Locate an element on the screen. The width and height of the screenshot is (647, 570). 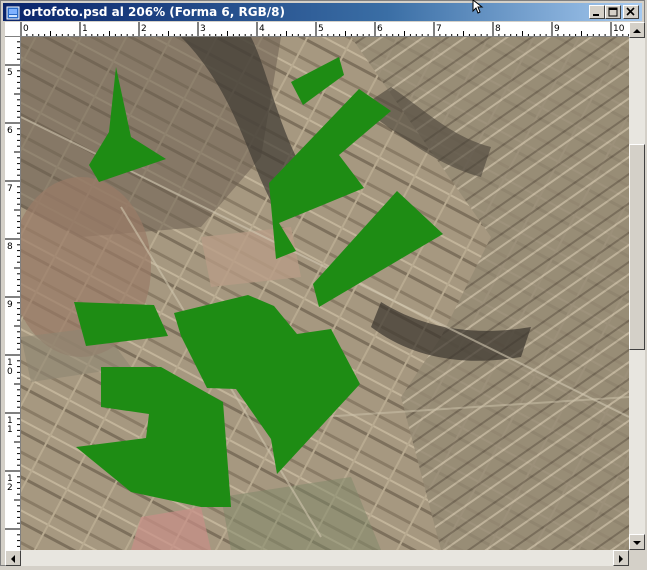
window-title: ortofoto.psd al 206% (Forma 6, RGB/8) is located at coordinates (154, 12).